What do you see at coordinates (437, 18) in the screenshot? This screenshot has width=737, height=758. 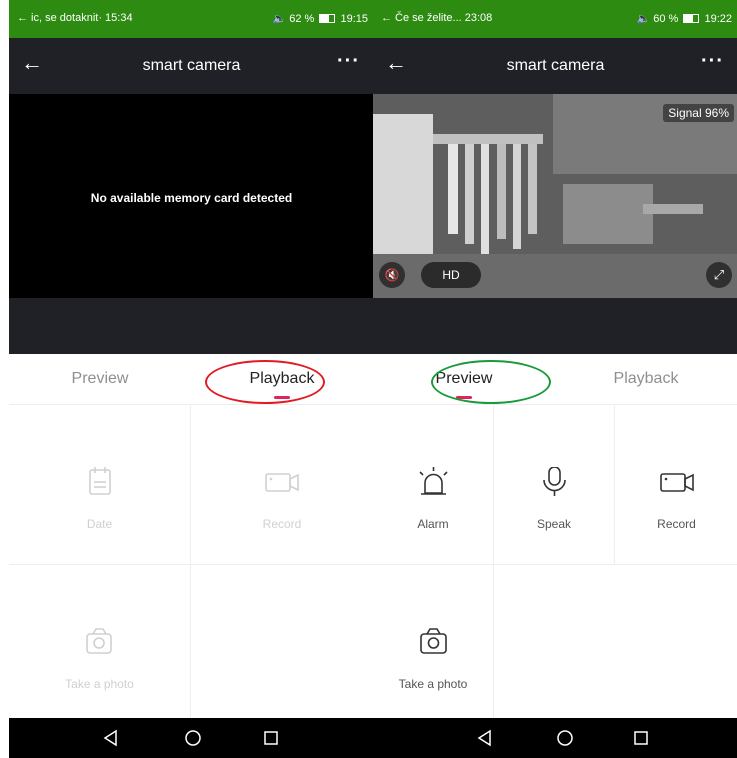 I see `status-notification-text: ← Če se želite... 23:08` at bounding box center [437, 18].